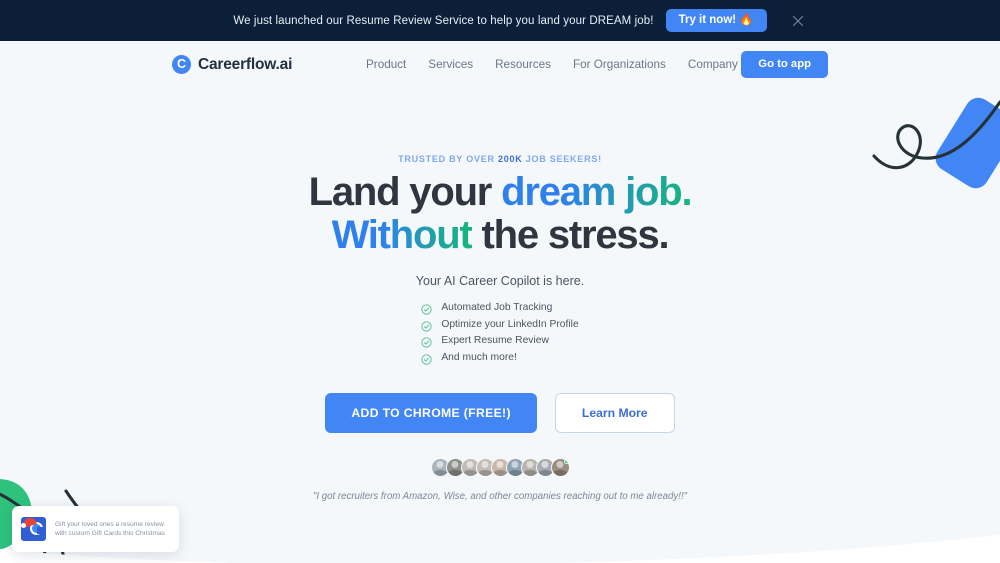 The width and height of the screenshot is (1000, 563). I want to click on brand-logo: C Careerflow.ai, so click(232, 64).